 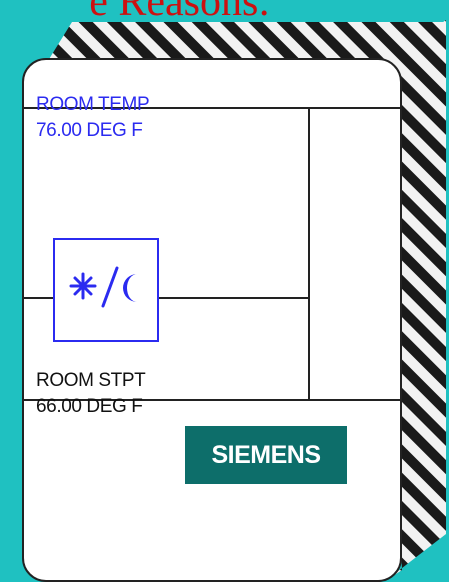 I want to click on room-temp-value: 76.00 DEG F, so click(x=89, y=130).